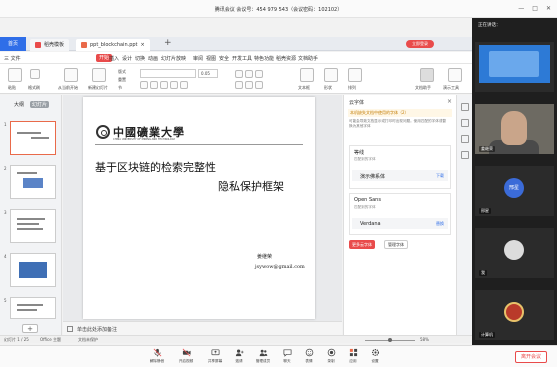 The image size is (557, 367). I want to click on settings-icon, so click(465, 155).